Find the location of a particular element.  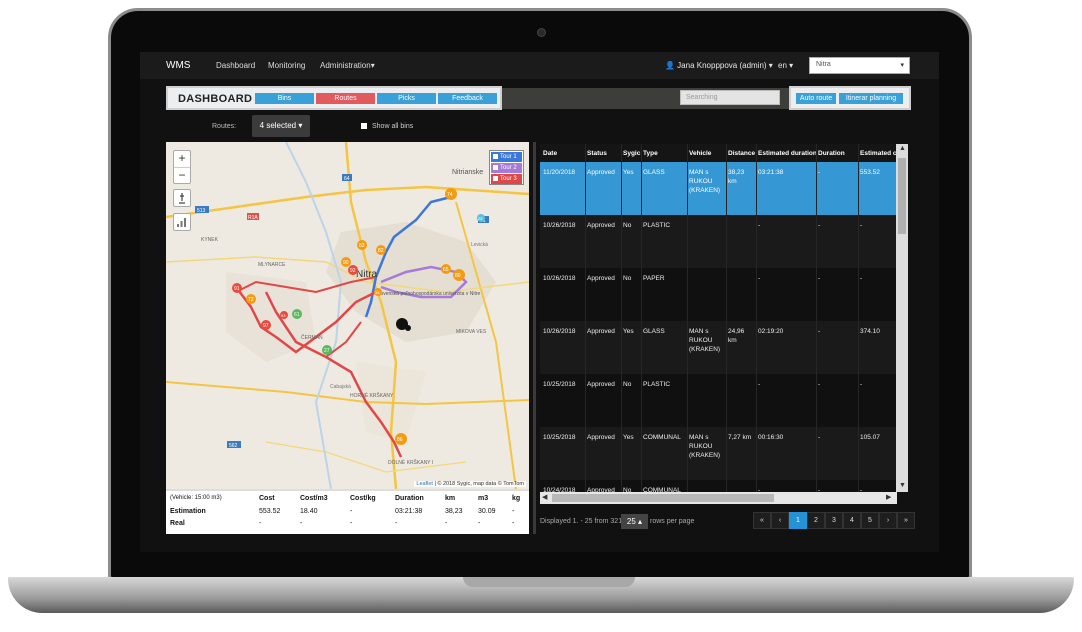

table-cell-est: 03:21:38 is located at coordinates (771, 172).